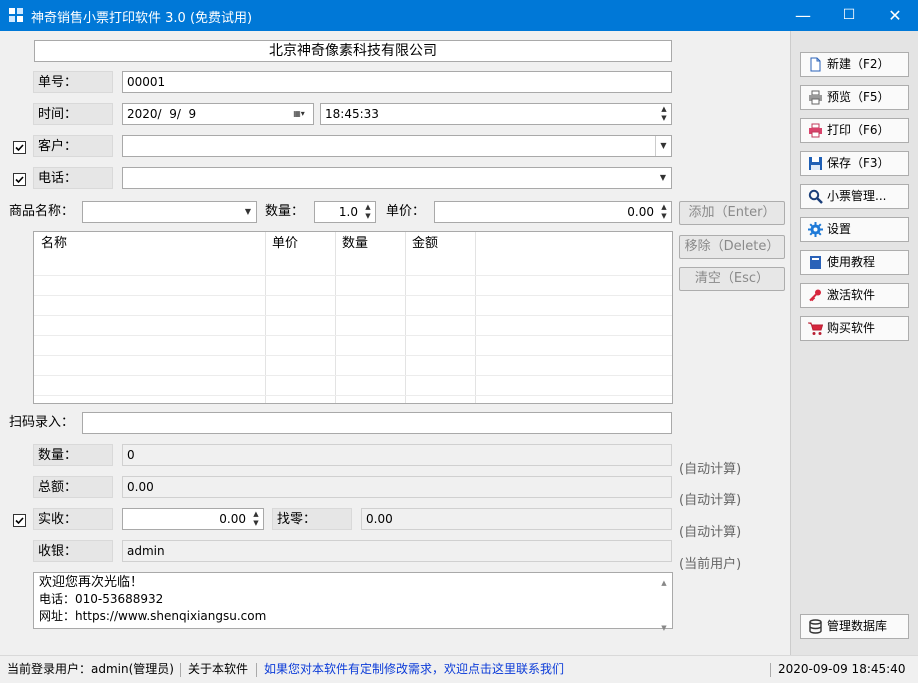 The width and height of the screenshot is (918, 683). I want to click on change-field: 0.00, so click(516, 519).